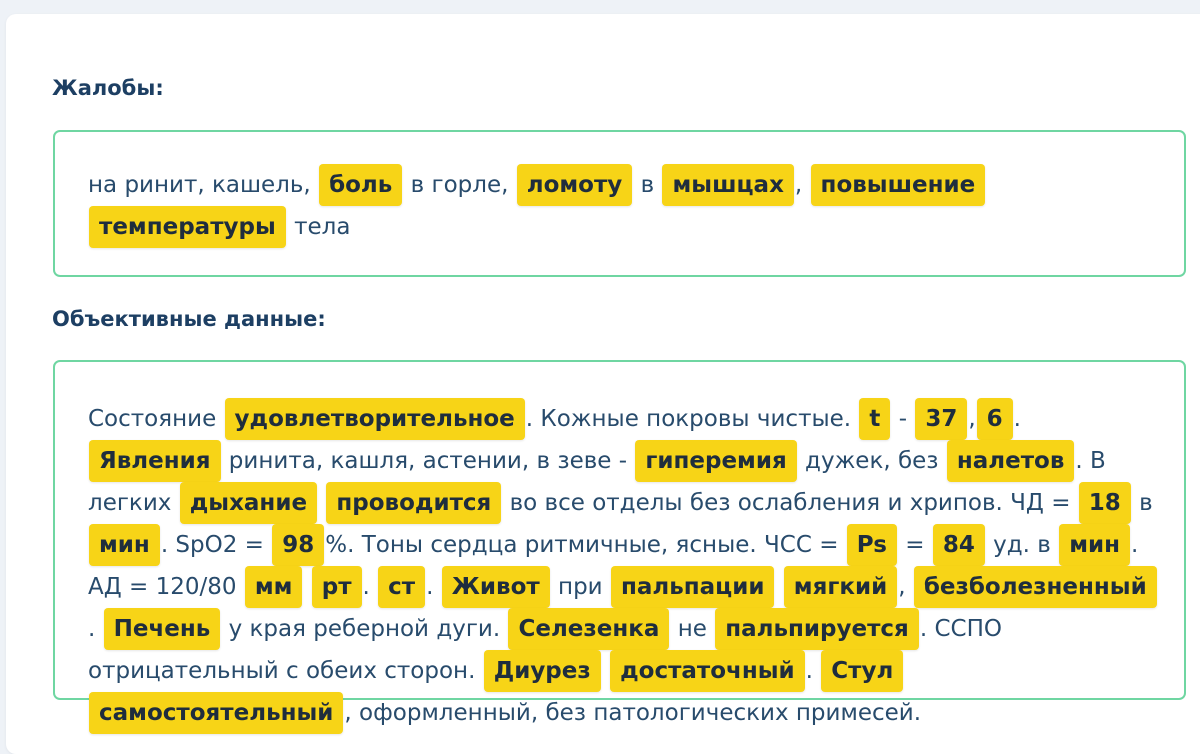 The image size is (1200, 754). Describe the element at coordinates (459, 185) in the screenshot. I see `plain-text: в горле,` at that location.